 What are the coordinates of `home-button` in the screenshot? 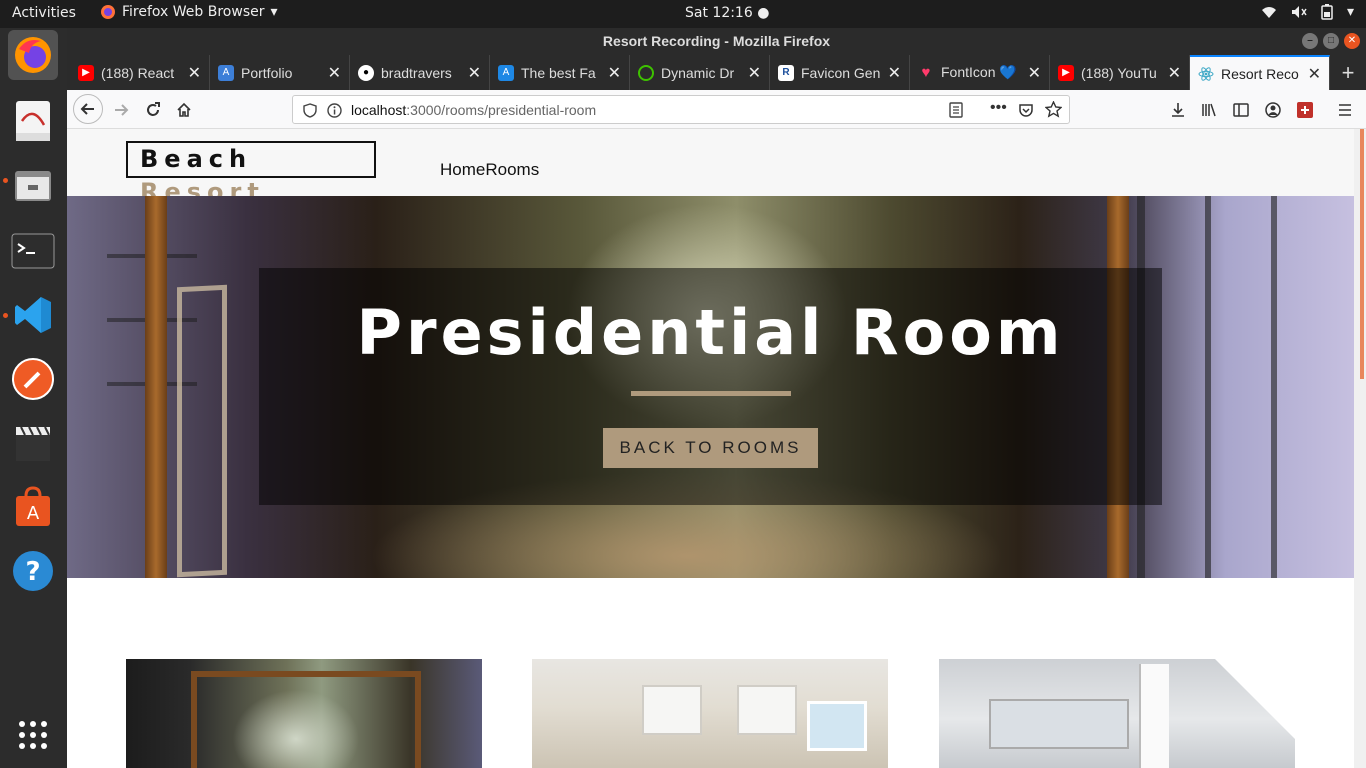 It's located at (184, 110).